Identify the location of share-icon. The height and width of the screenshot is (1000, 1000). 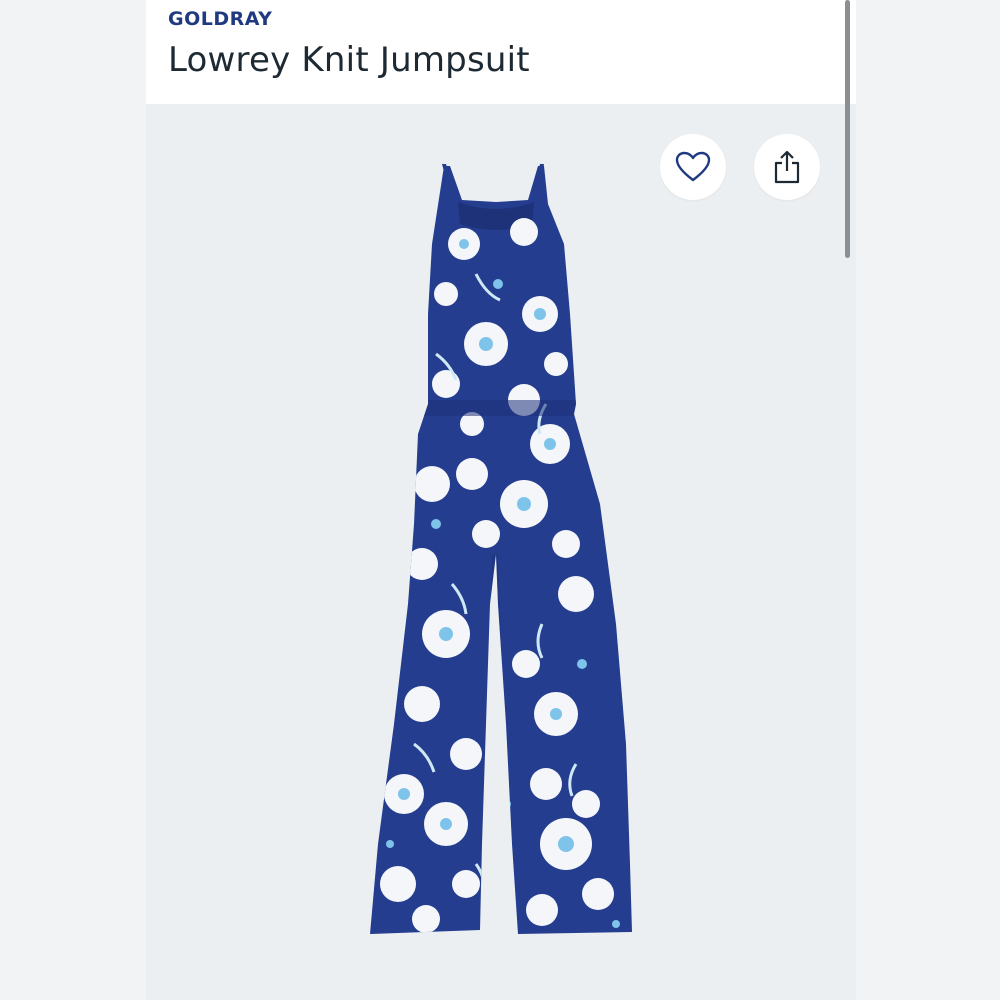
(787, 167).